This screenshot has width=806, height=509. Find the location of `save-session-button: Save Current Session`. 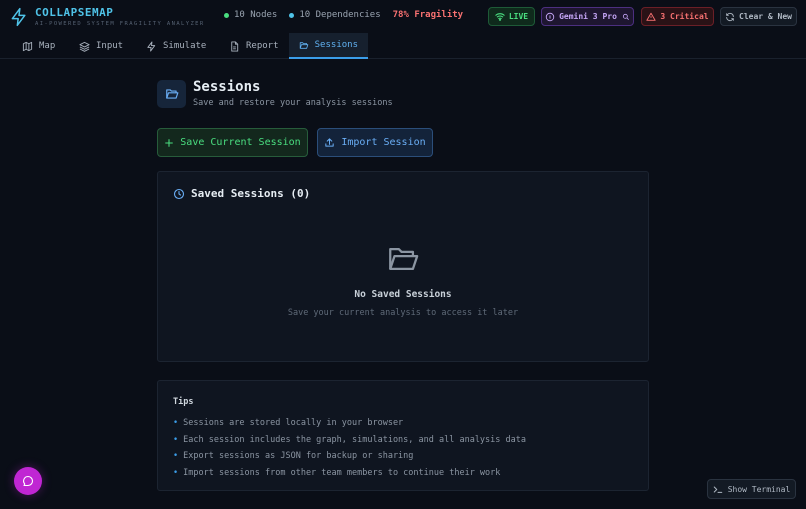

save-session-button: Save Current Session is located at coordinates (232, 142).